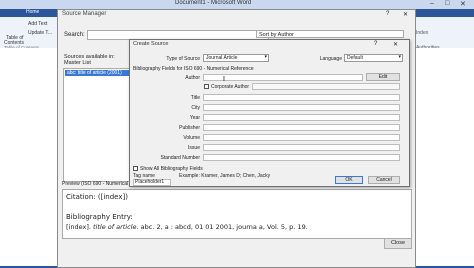  What do you see at coordinates (77, 63) in the screenshot?
I see `master-list-label: Master List` at bounding box center [77, 63].